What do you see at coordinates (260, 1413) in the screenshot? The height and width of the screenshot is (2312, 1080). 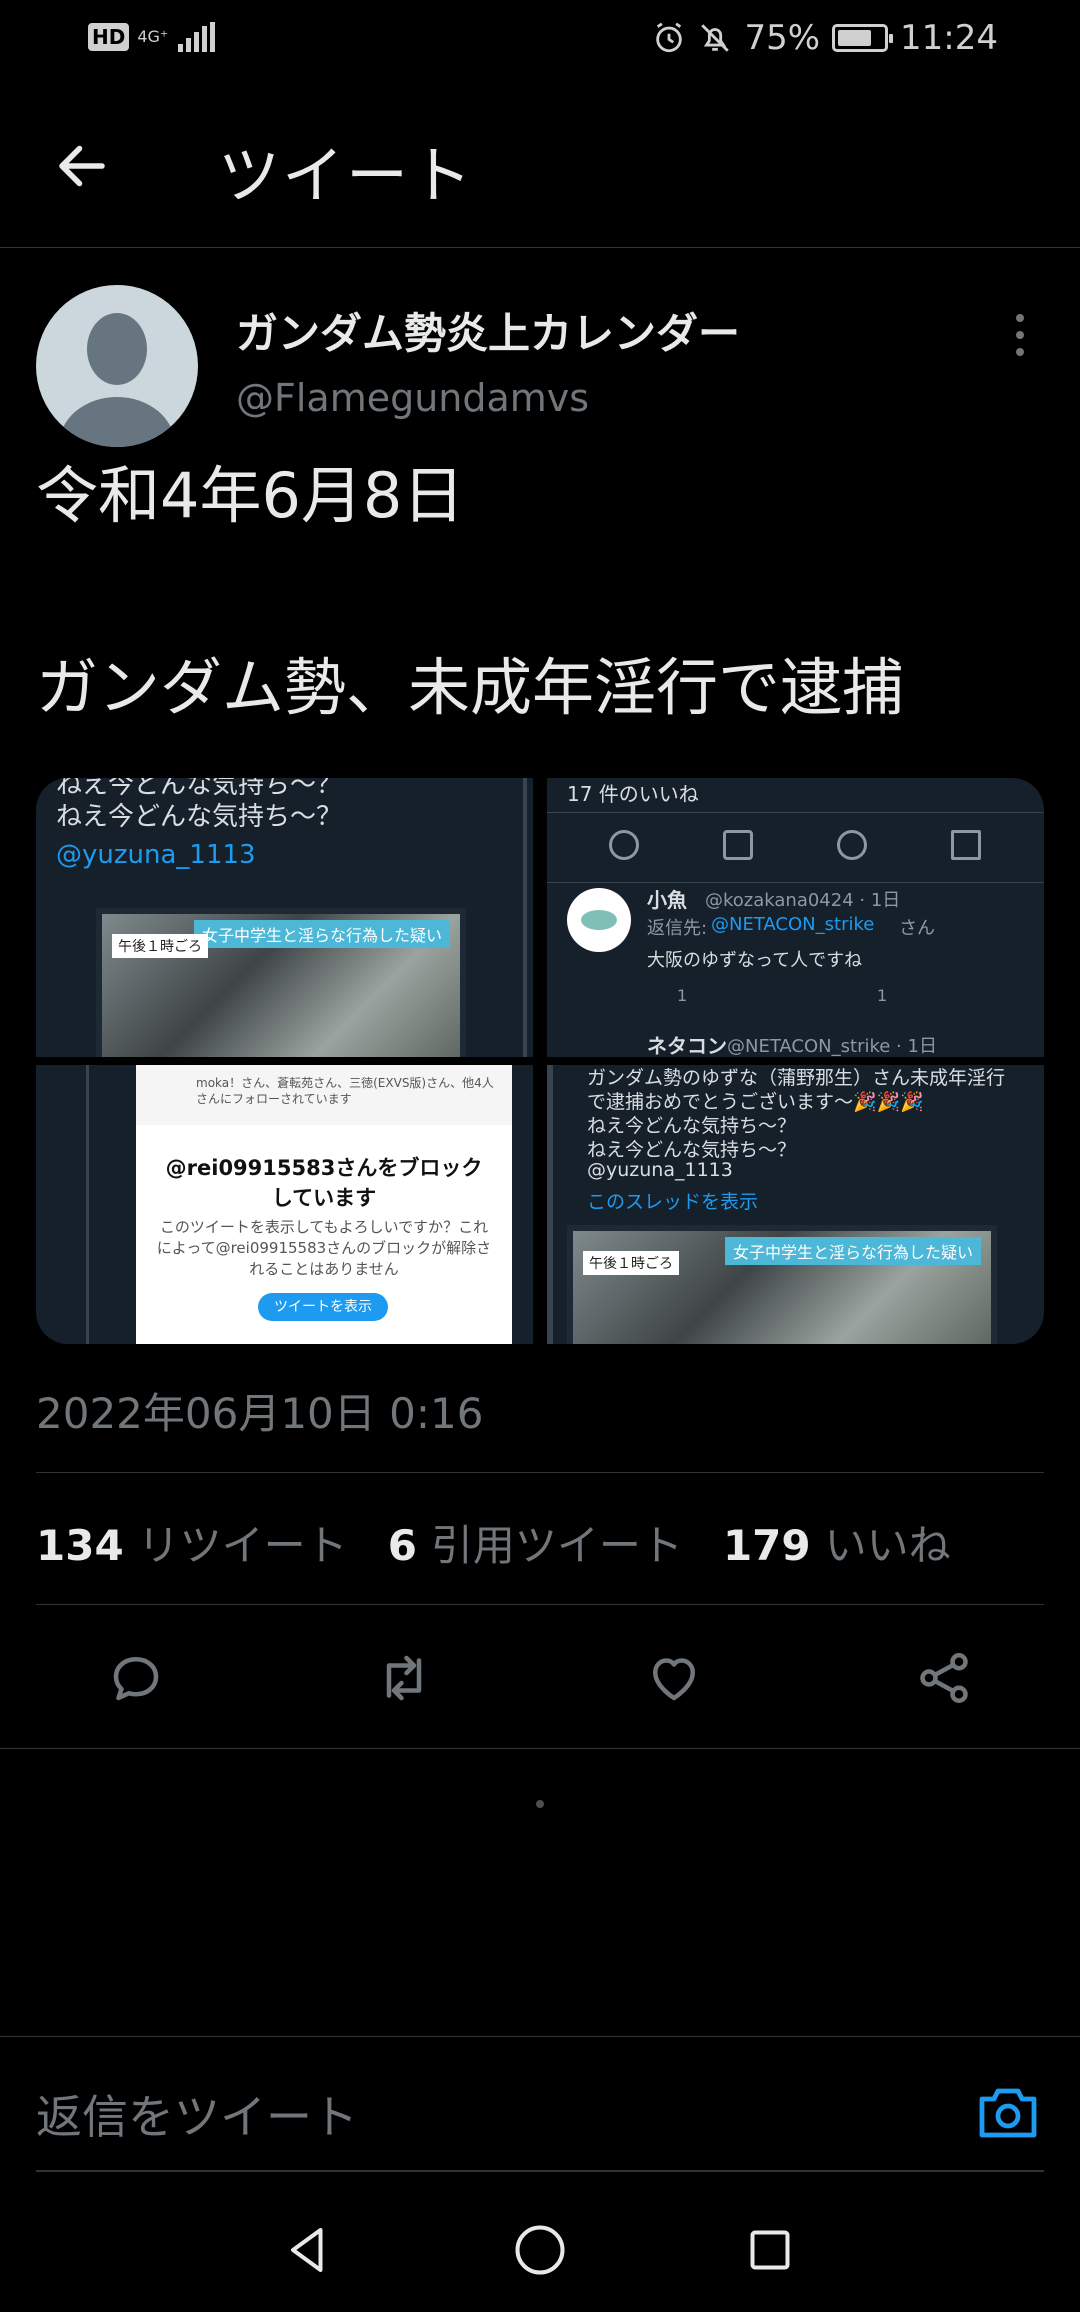 I see `tweet-timestamp: 2022年06月10日 0:16` at bounding box center [260, 1413].